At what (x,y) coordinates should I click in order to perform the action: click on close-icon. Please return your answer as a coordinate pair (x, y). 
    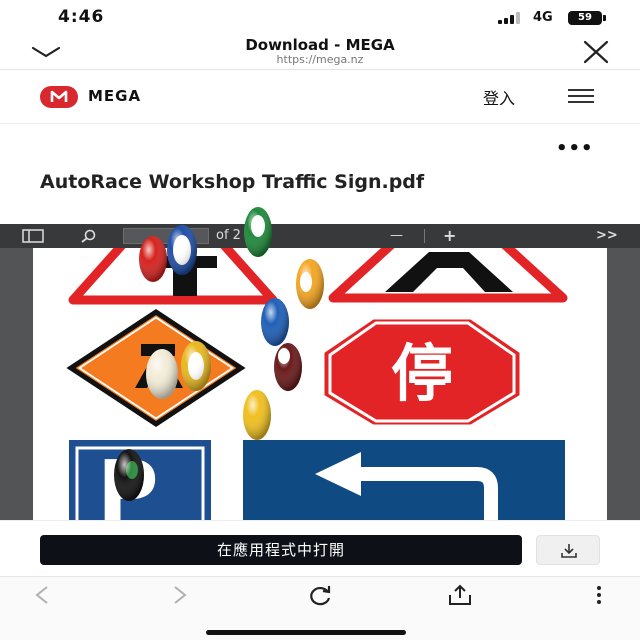
    Looking at the image, I should click on (596, 52).